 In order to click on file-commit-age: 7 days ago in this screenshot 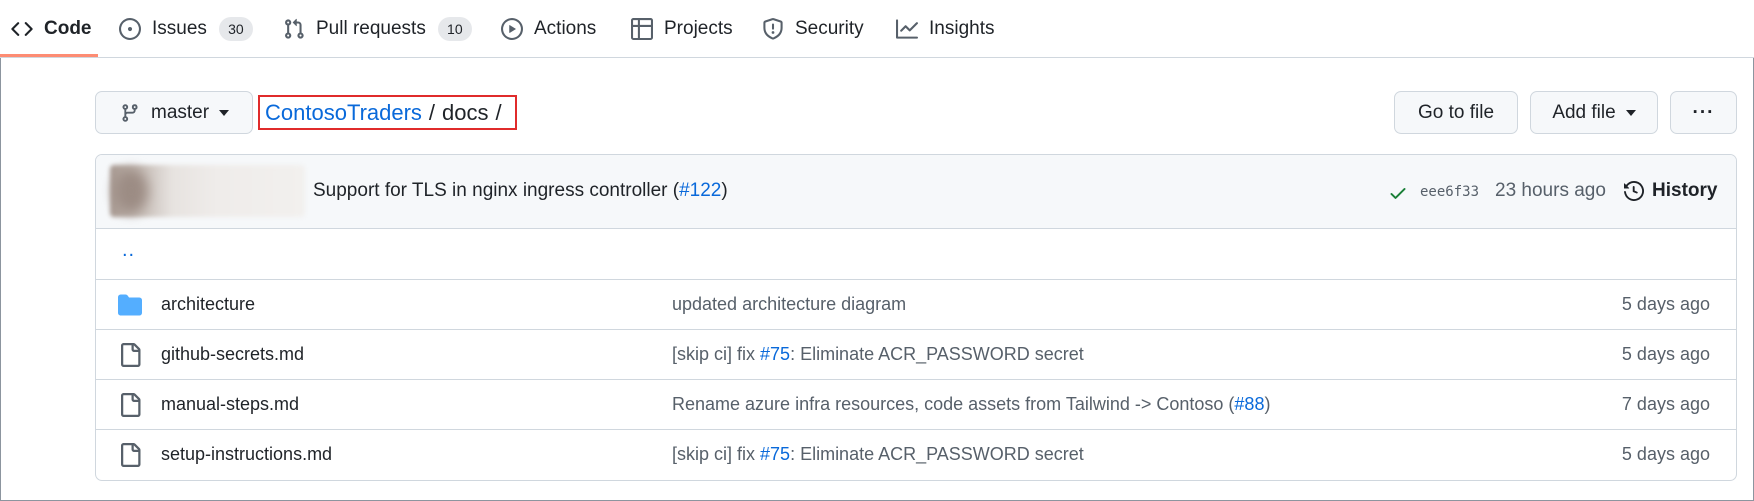, I will do `click(1665, 404)`.